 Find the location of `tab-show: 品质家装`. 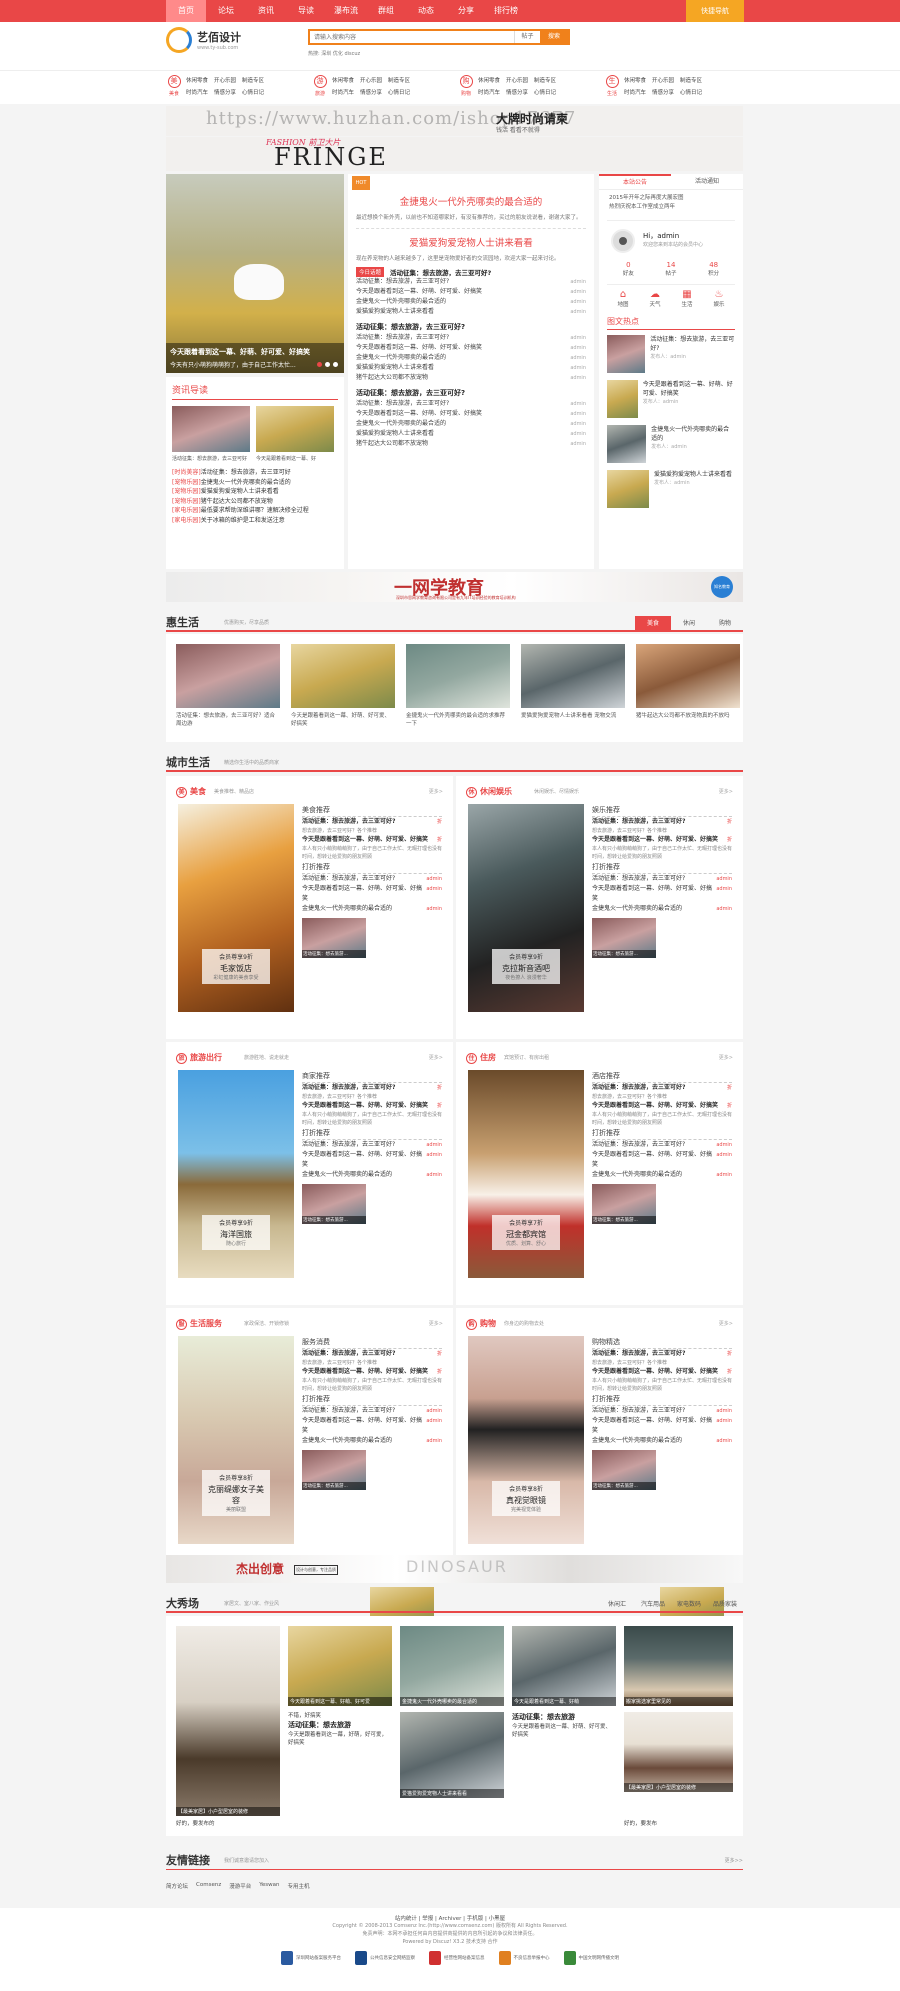

tab-show: 品质家装 is located at coordinates (725, 1604).